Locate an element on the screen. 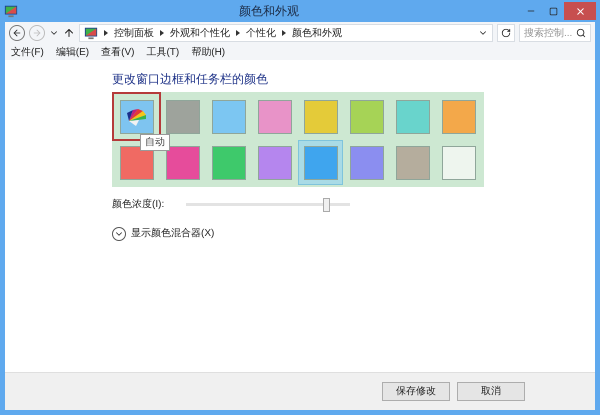  forward-arrow-icon is located at coordinates (37, 33).